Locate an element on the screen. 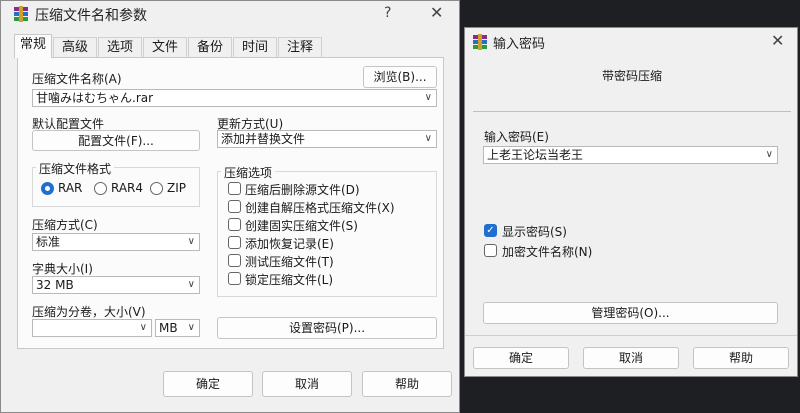  password-label: 输入密码(E) is located at coordinates (516, 137).